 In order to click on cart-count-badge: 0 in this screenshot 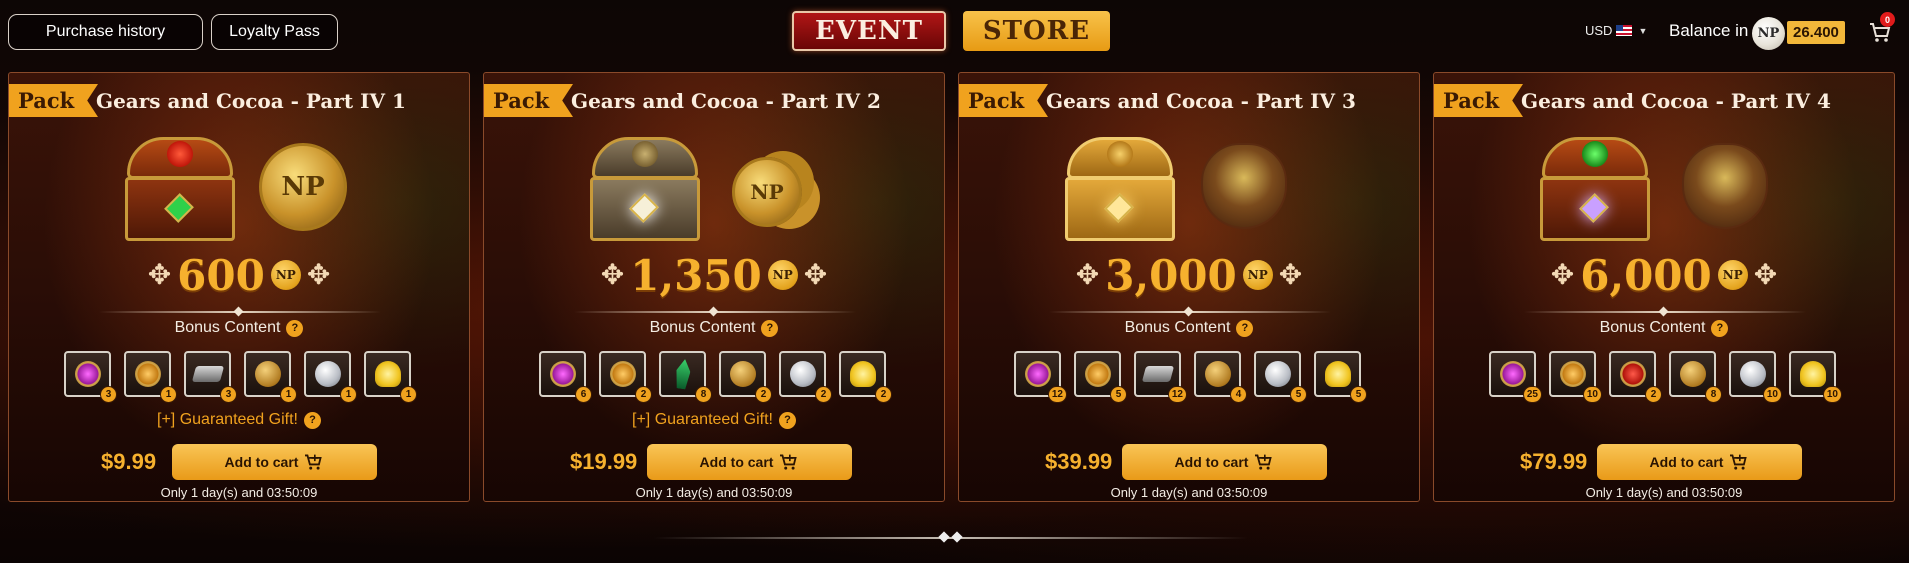, I will do `click(1887, 19)`.